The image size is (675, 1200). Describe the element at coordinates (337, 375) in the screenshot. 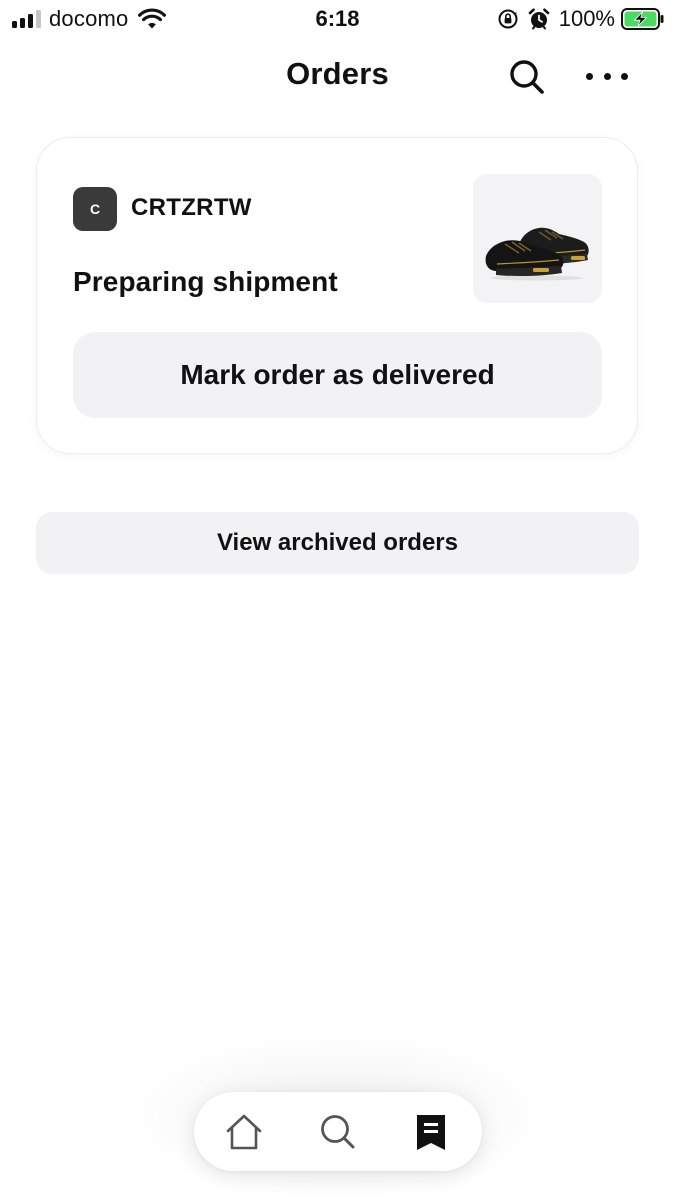

I see `mark-delivered-button: Mark order as delivered` at that location.